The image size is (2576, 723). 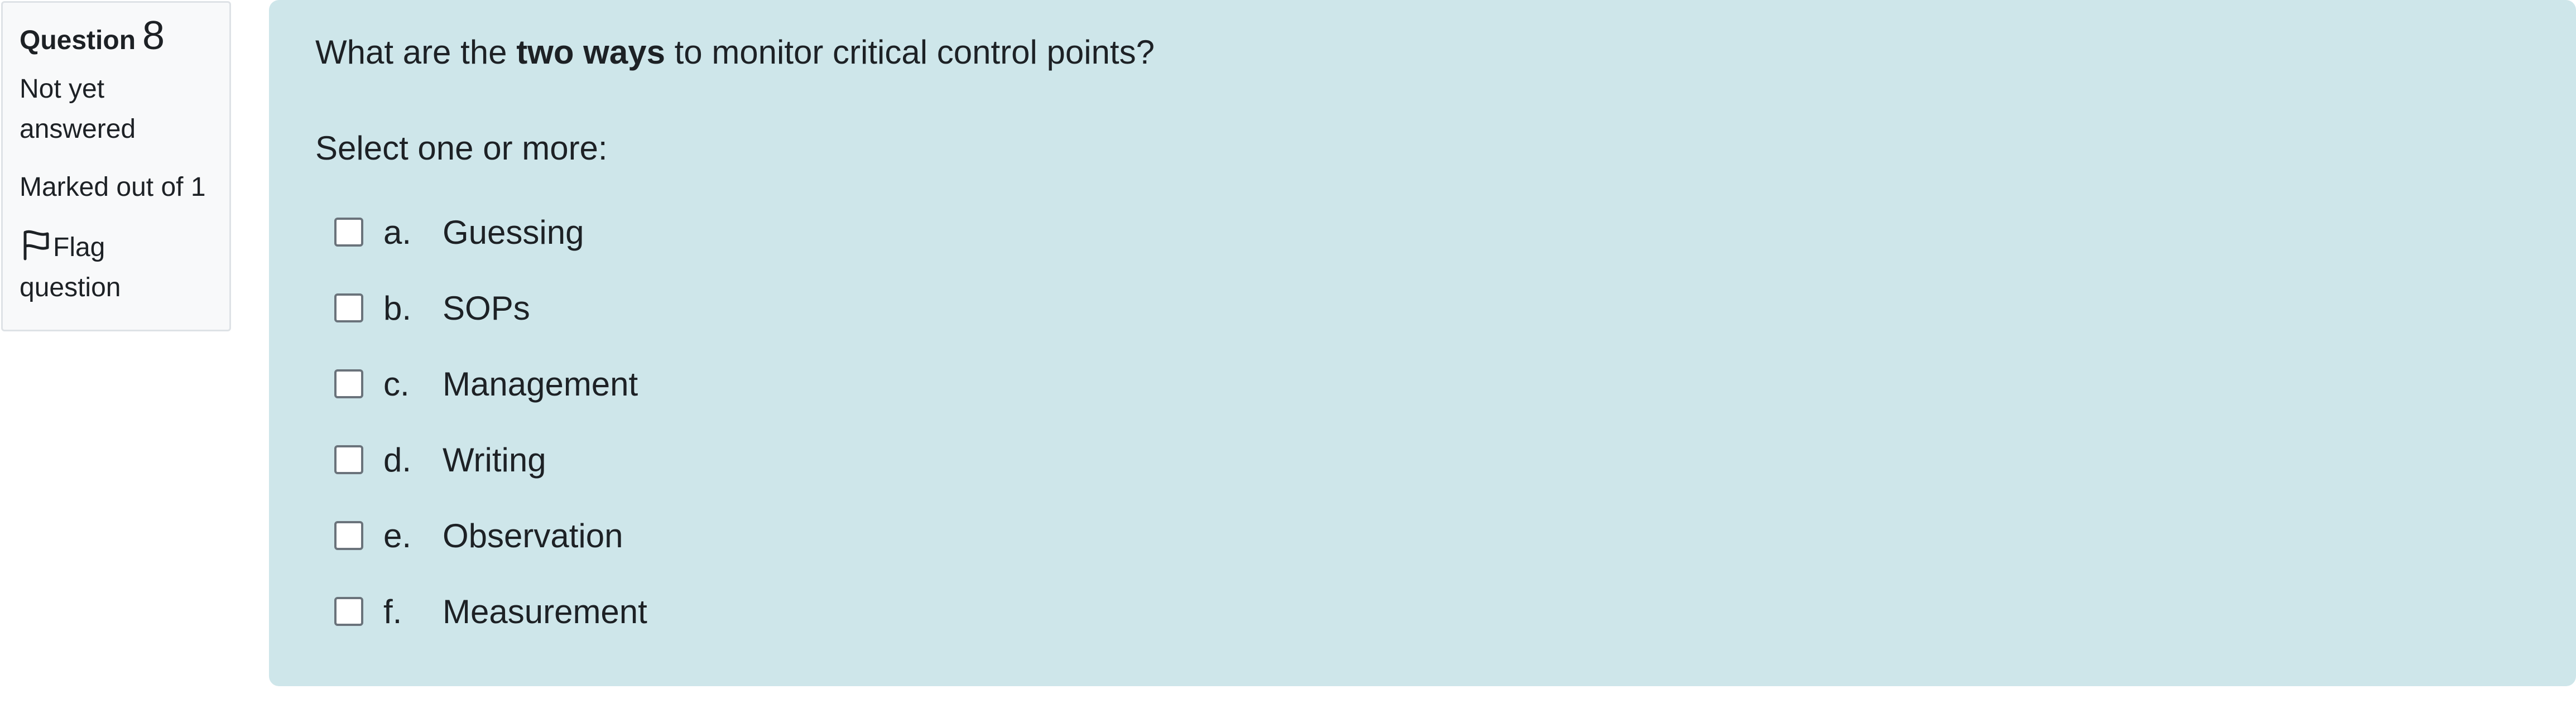 I want to click on question-number-heading: Question 8, so click(x=116, y=38).